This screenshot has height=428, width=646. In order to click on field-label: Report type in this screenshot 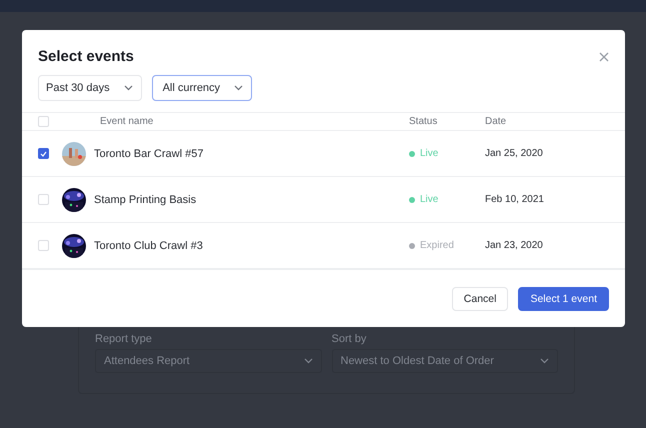, I will do `click(124, 339)`.